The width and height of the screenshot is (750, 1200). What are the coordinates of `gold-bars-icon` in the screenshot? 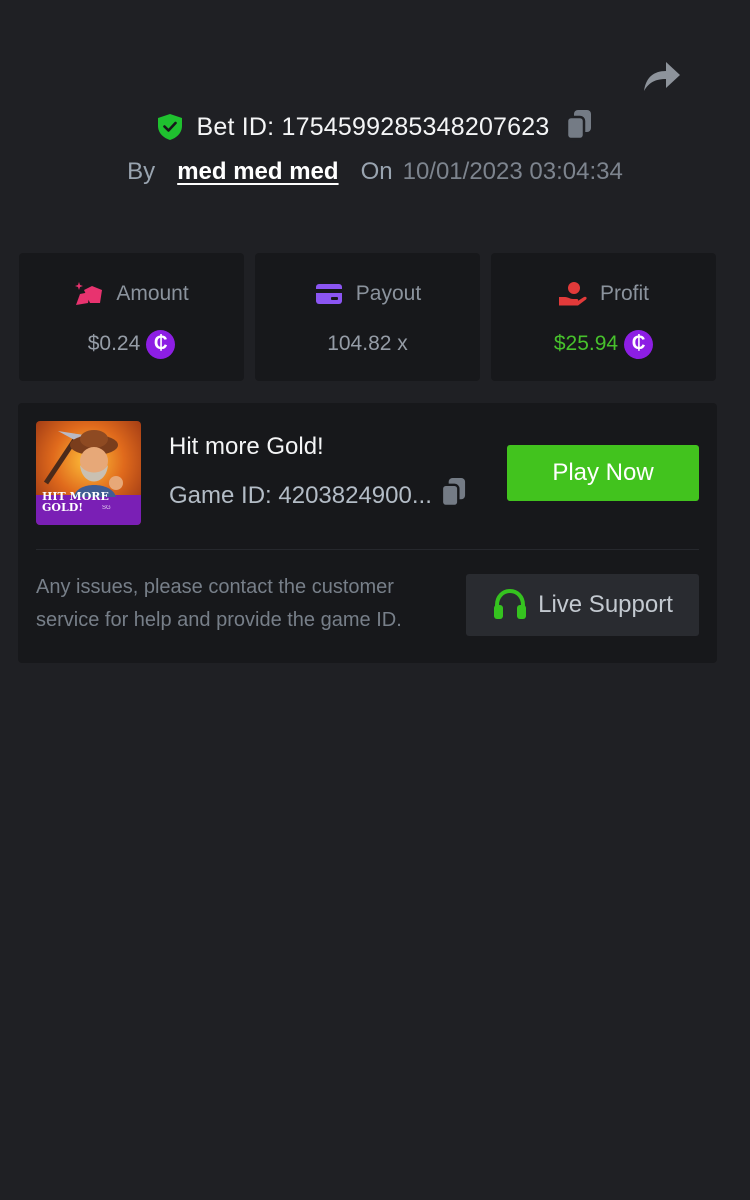 It's located at (89, 293).